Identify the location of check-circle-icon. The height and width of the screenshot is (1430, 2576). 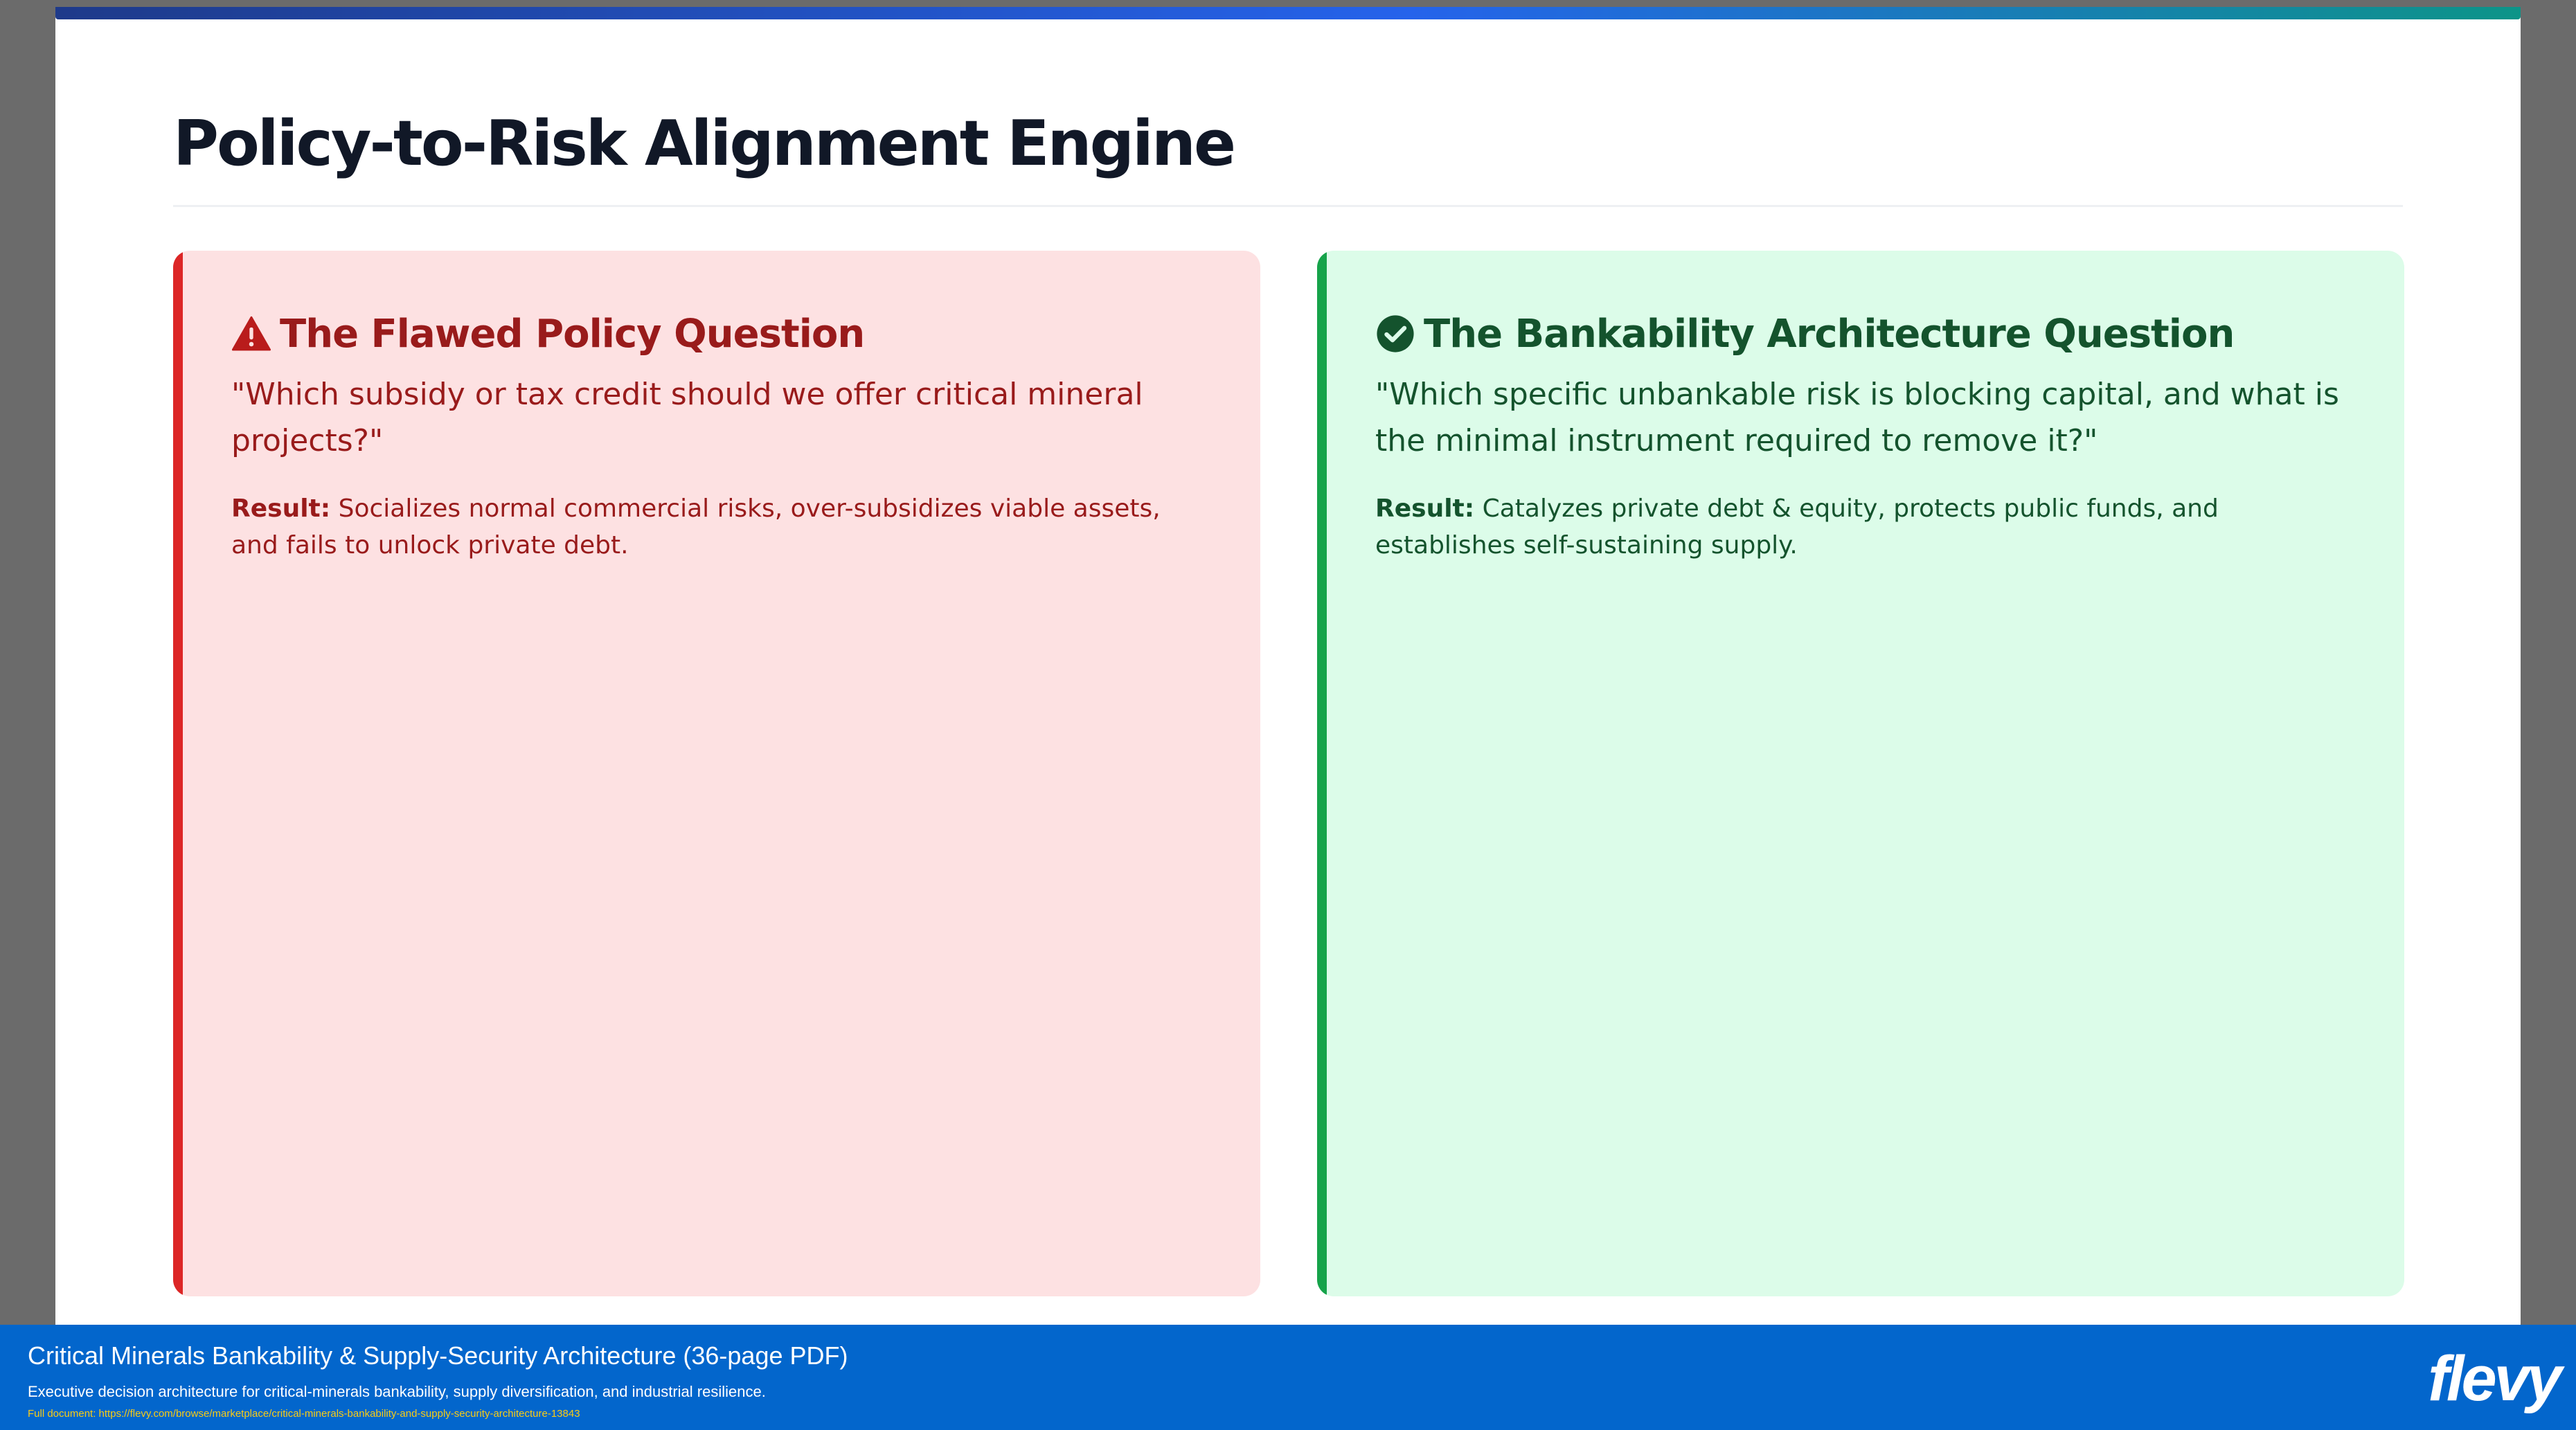
(1395, 333).